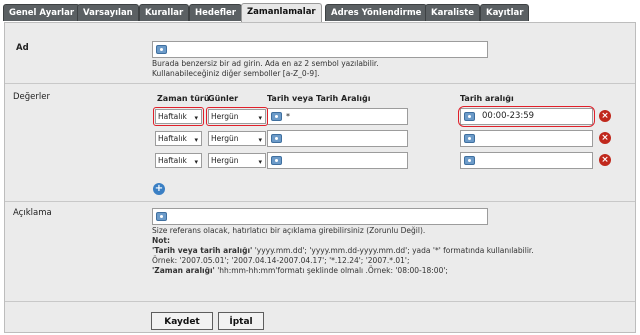 The width and height of the screenshot is (640, 335). What do you see at coordinates (320, 49) in the screenshot?
I see `name-input` at bounding box center [320, 49].